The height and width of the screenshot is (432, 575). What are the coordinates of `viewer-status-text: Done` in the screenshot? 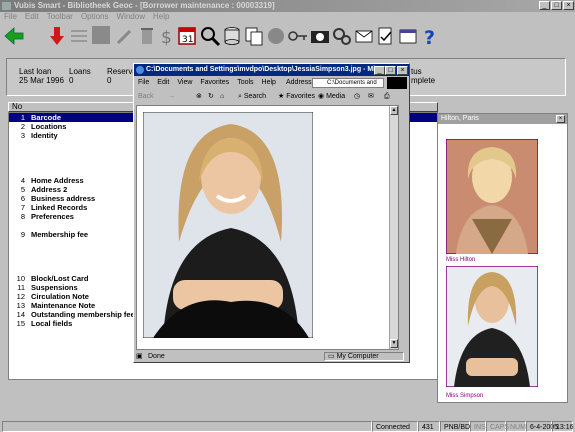 It's located at (156, 356).